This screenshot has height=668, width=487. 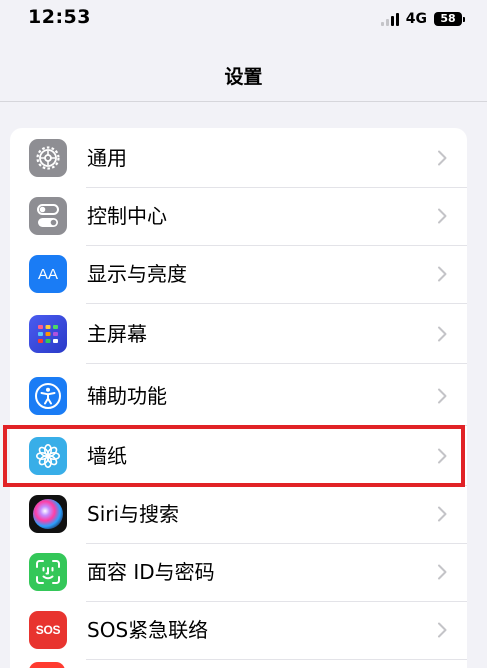 I want to click on network-type: 4G, so click(x=416, y=19).